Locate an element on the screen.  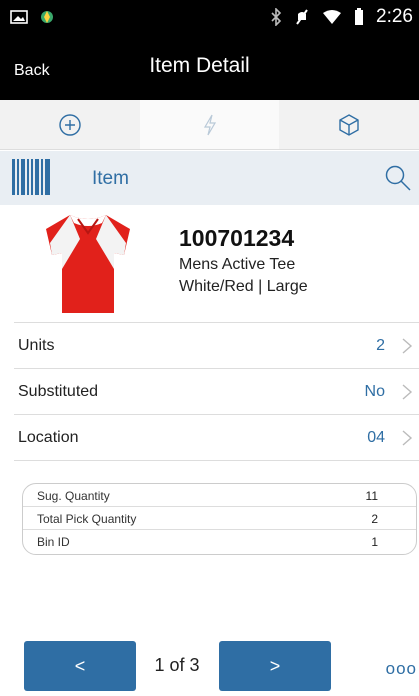
item-description: Mens Active Tee is located at coordinates (237, 264).